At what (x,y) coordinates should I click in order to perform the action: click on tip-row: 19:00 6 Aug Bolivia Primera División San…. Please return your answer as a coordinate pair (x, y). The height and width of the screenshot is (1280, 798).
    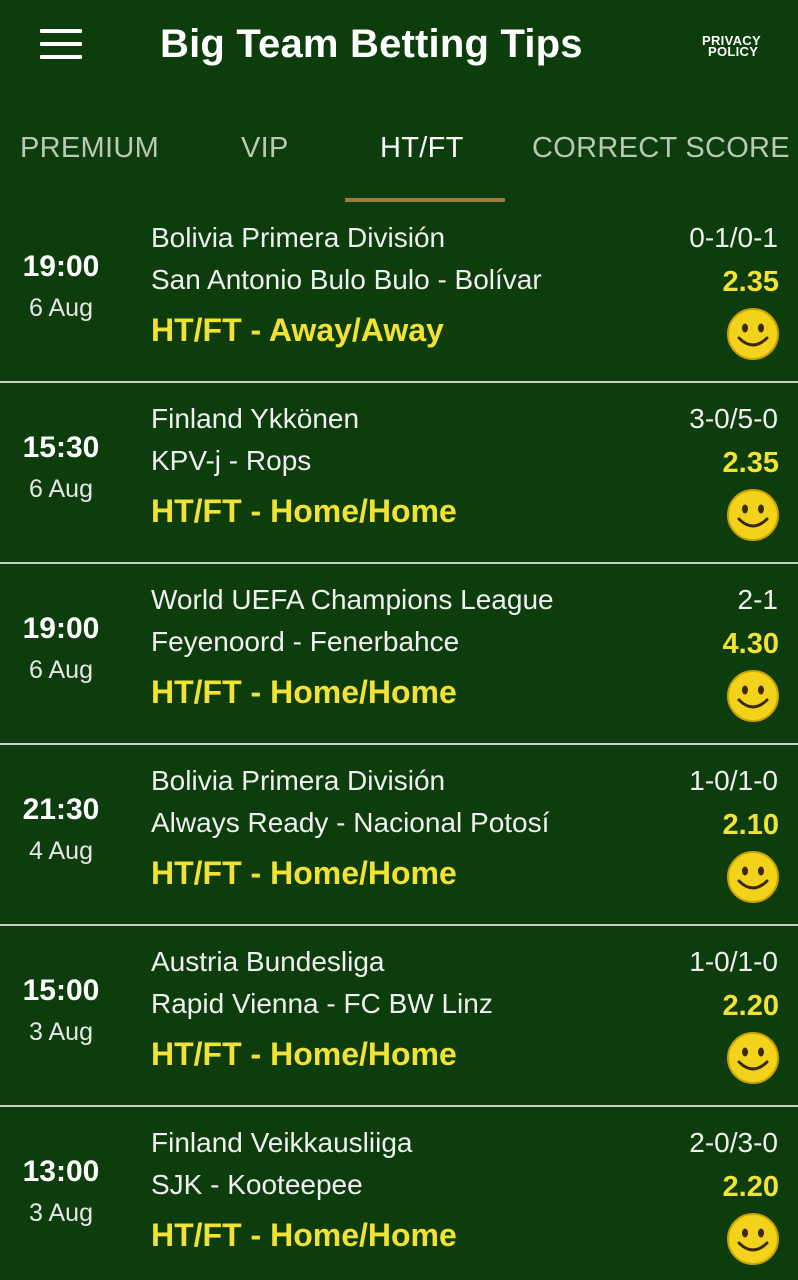
    Looking at the image, I should click on (399, 292).